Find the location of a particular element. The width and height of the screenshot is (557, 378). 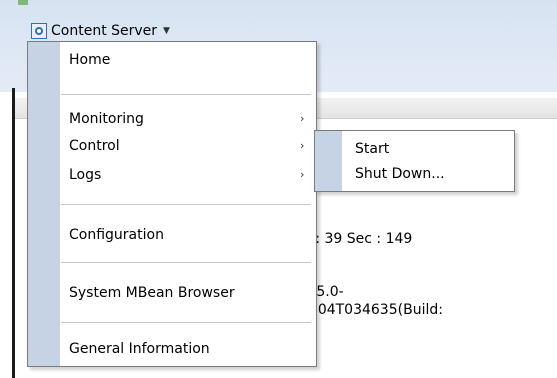

menu-item-home: Home is located at coordinates (89, 60).